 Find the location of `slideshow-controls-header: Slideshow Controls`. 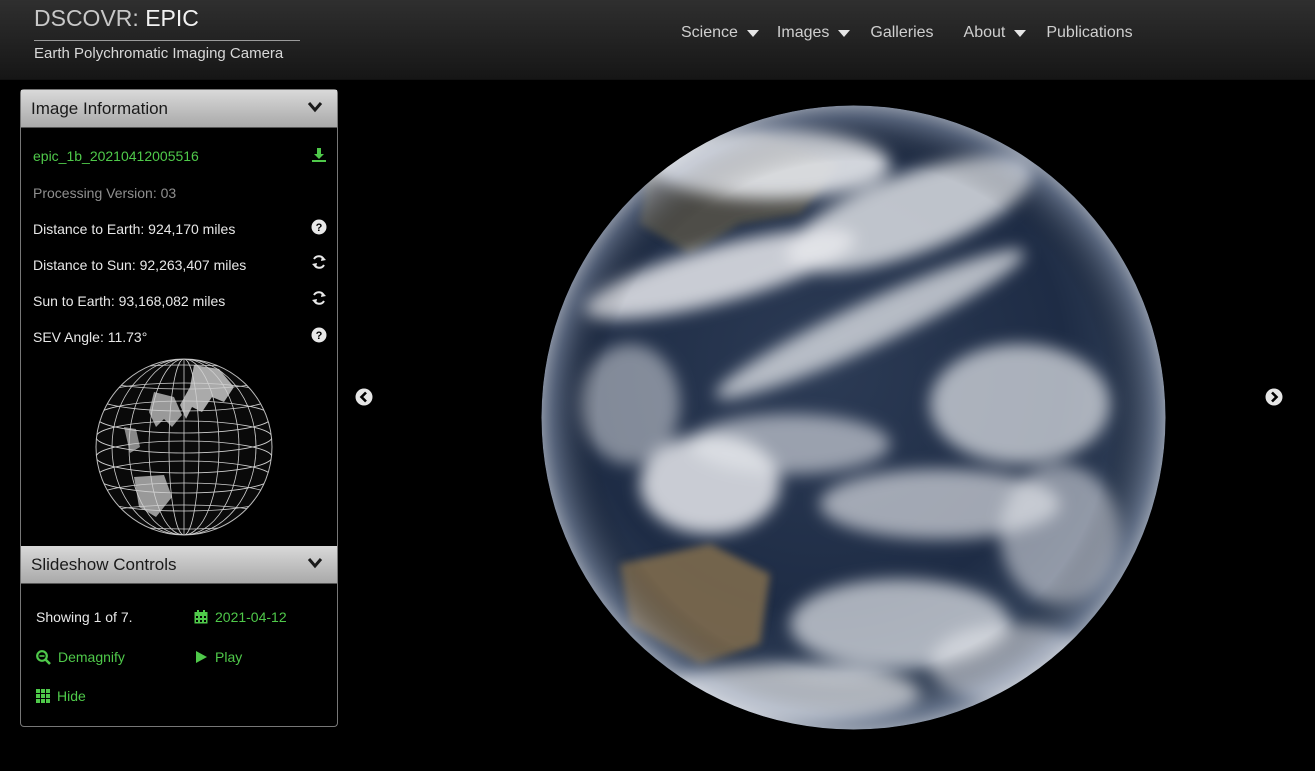

slideshow-controls-header: Slideshow Controls is located at coordinates (179, 565).